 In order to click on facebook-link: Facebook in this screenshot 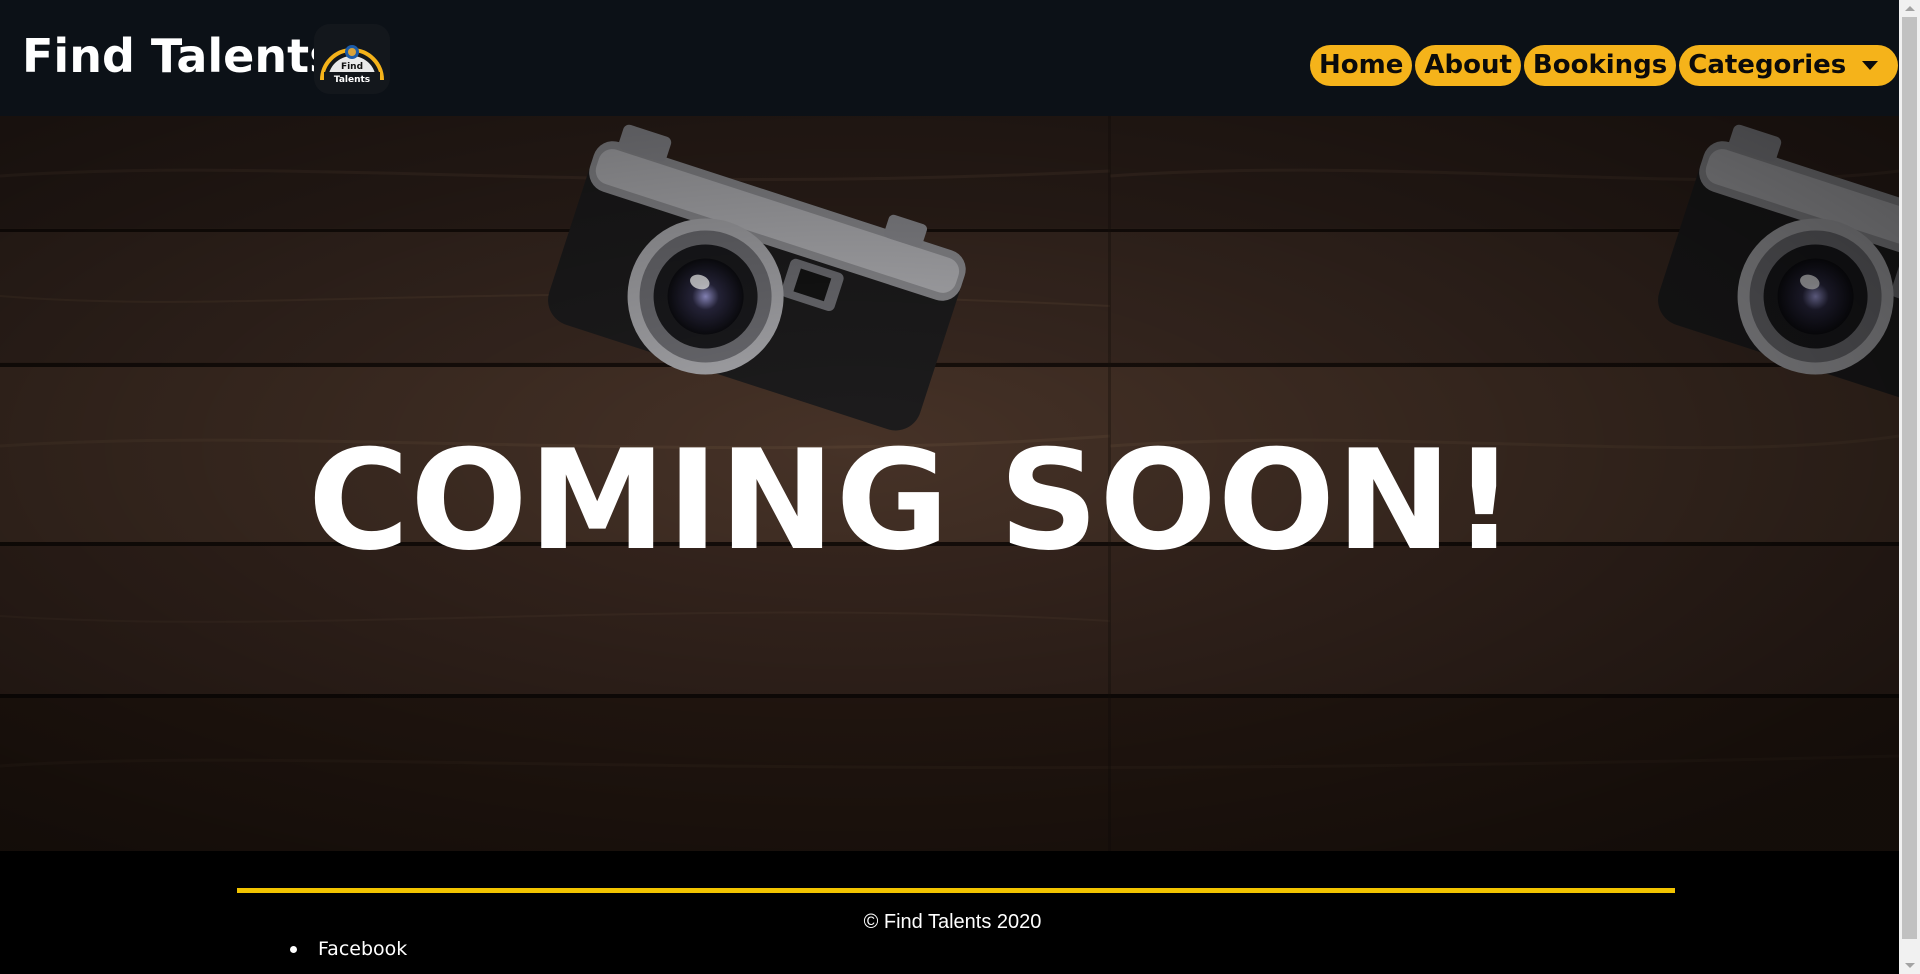, I will do `click(348, 949)`.